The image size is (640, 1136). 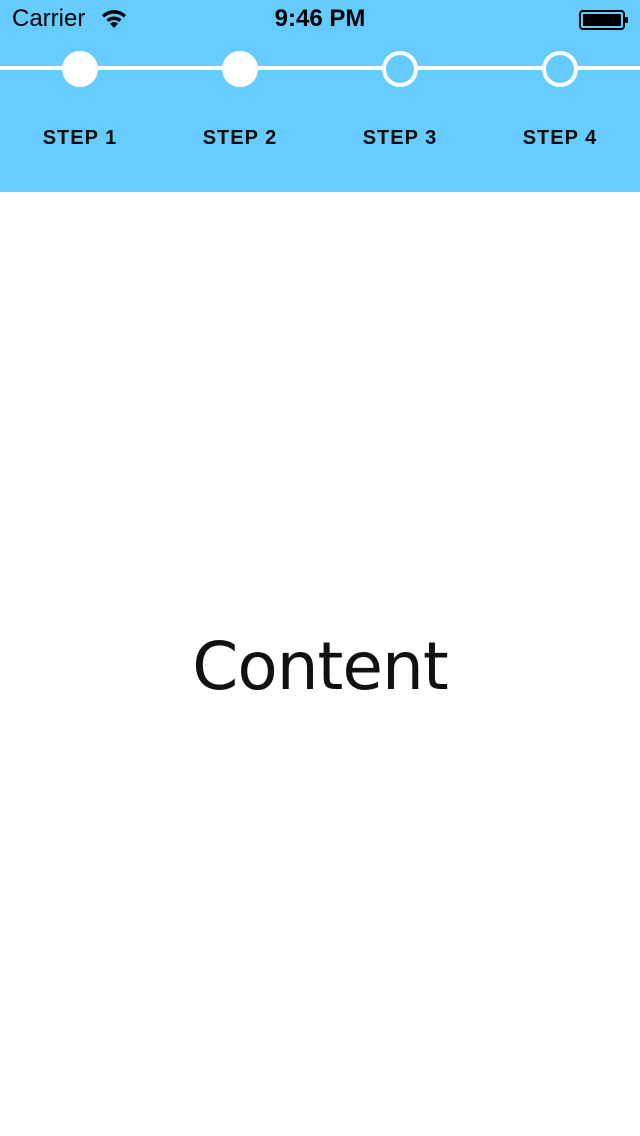 What do you see at coordinates (240, 138) in the screenshot?
I see `step-label: STEP 2` at bounding box center [240, 138].